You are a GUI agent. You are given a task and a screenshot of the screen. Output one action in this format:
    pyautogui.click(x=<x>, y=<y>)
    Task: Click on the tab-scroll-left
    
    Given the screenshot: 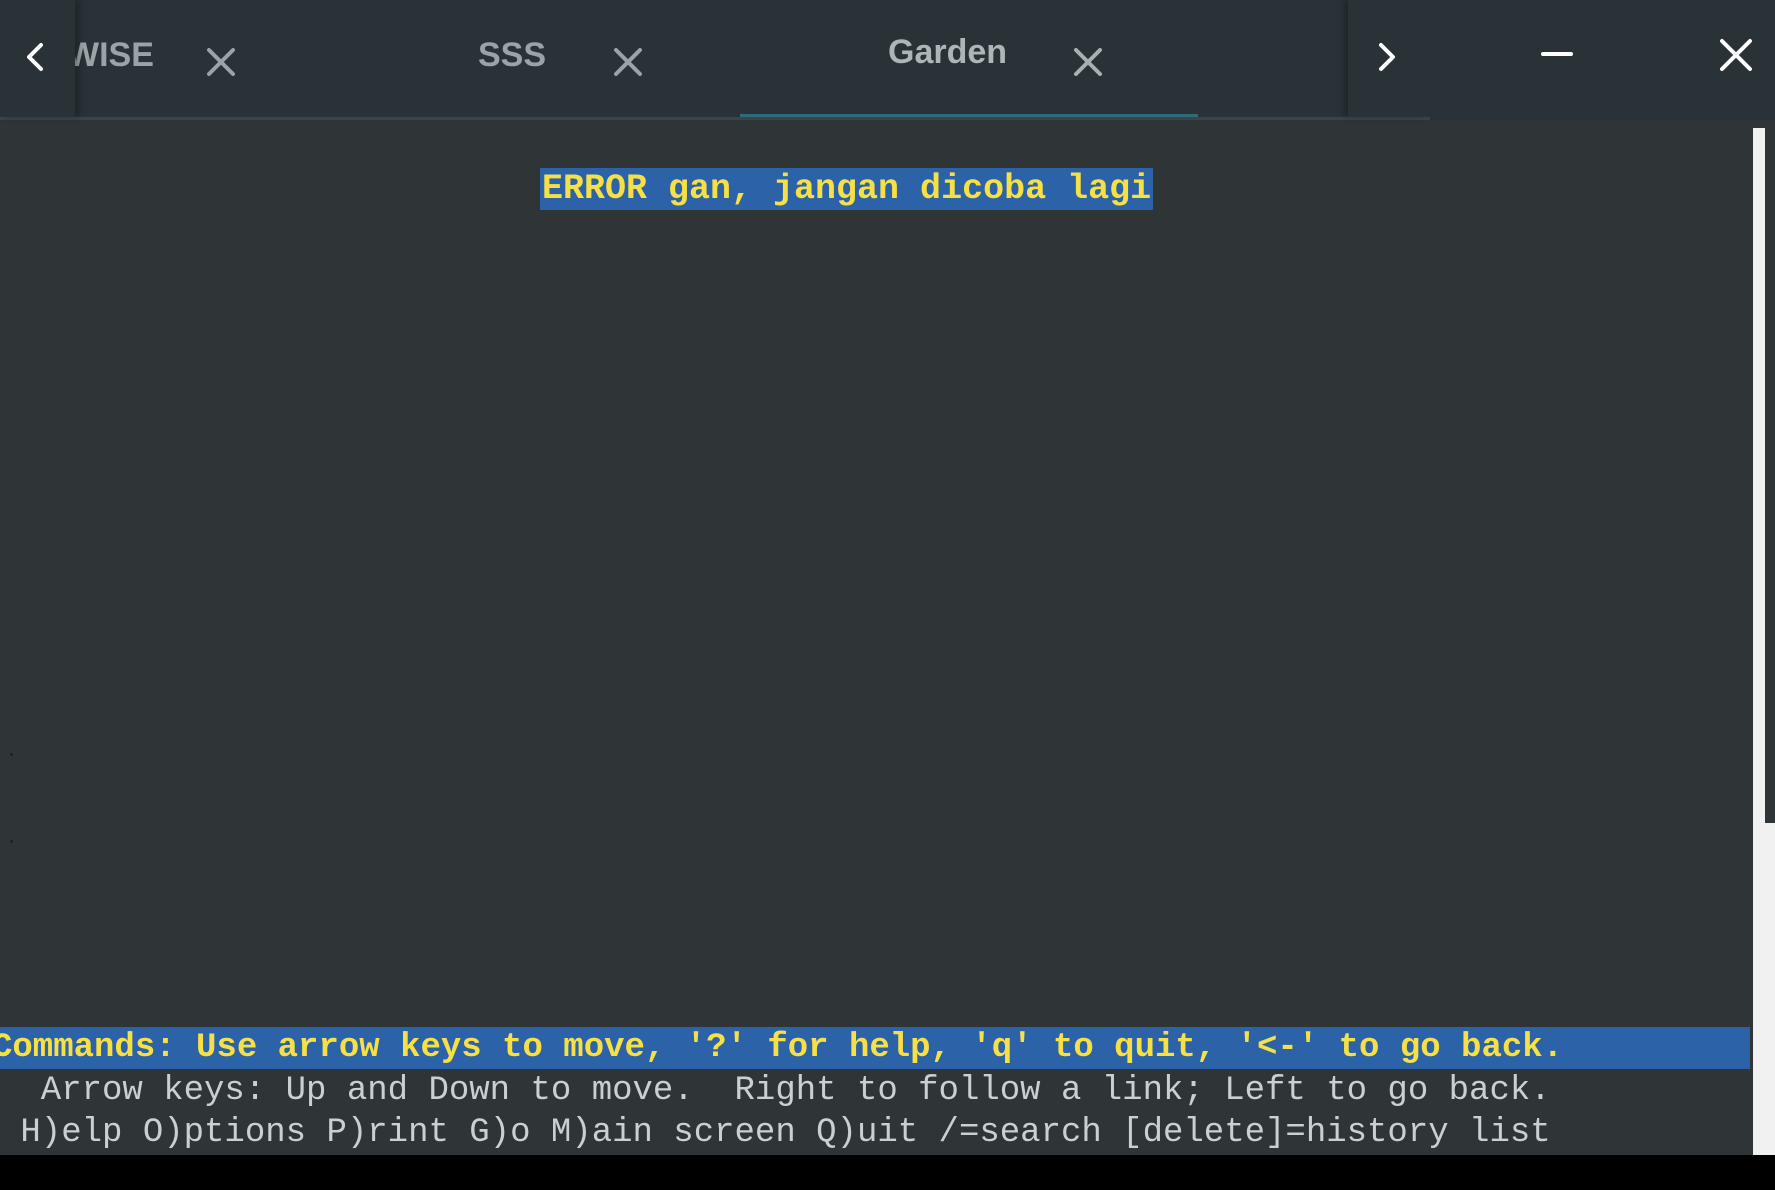 What is the action you would take?
    pyautogui.click(x=37, y=58)
    